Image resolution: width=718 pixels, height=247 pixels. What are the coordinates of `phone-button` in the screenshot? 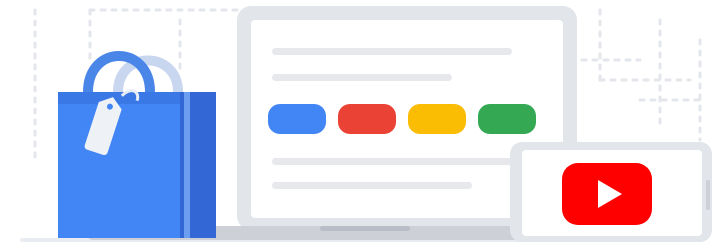 It's located at (708, 195).